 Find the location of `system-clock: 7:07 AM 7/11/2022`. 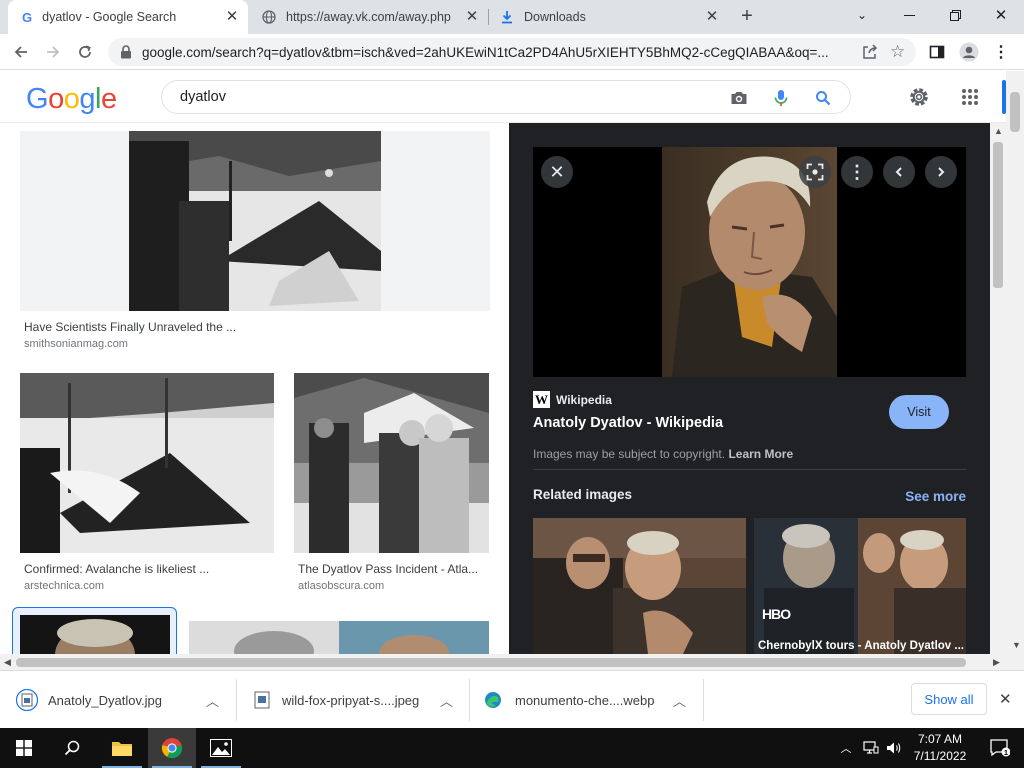

system-clock: 7:07 AM 7/11/2022 is located at coordinates (940, 748).